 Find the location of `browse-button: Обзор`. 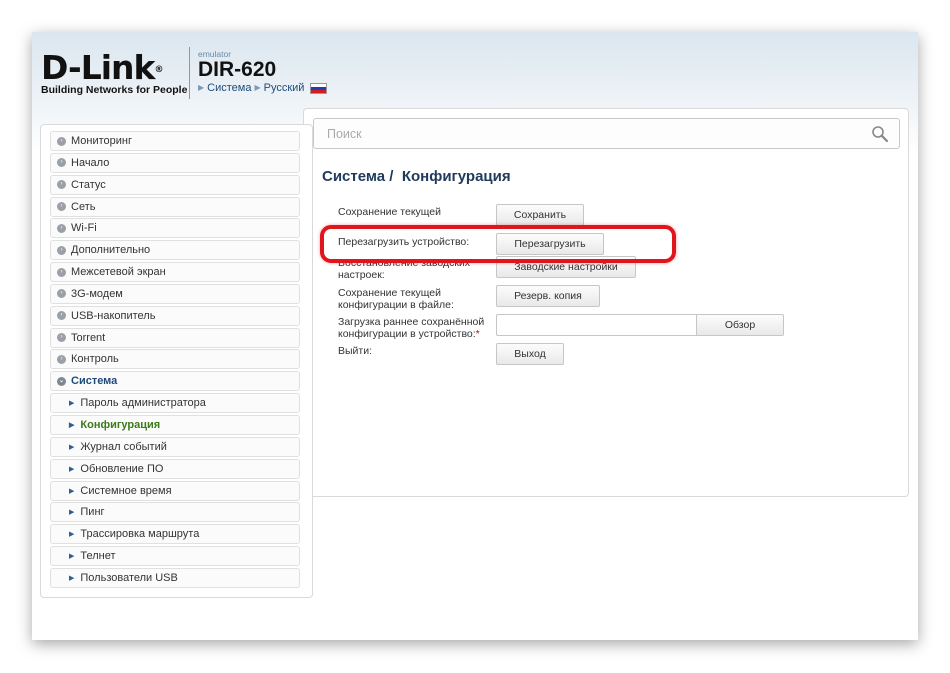

browse-button: Обзор is located at coordinates (740, 325).